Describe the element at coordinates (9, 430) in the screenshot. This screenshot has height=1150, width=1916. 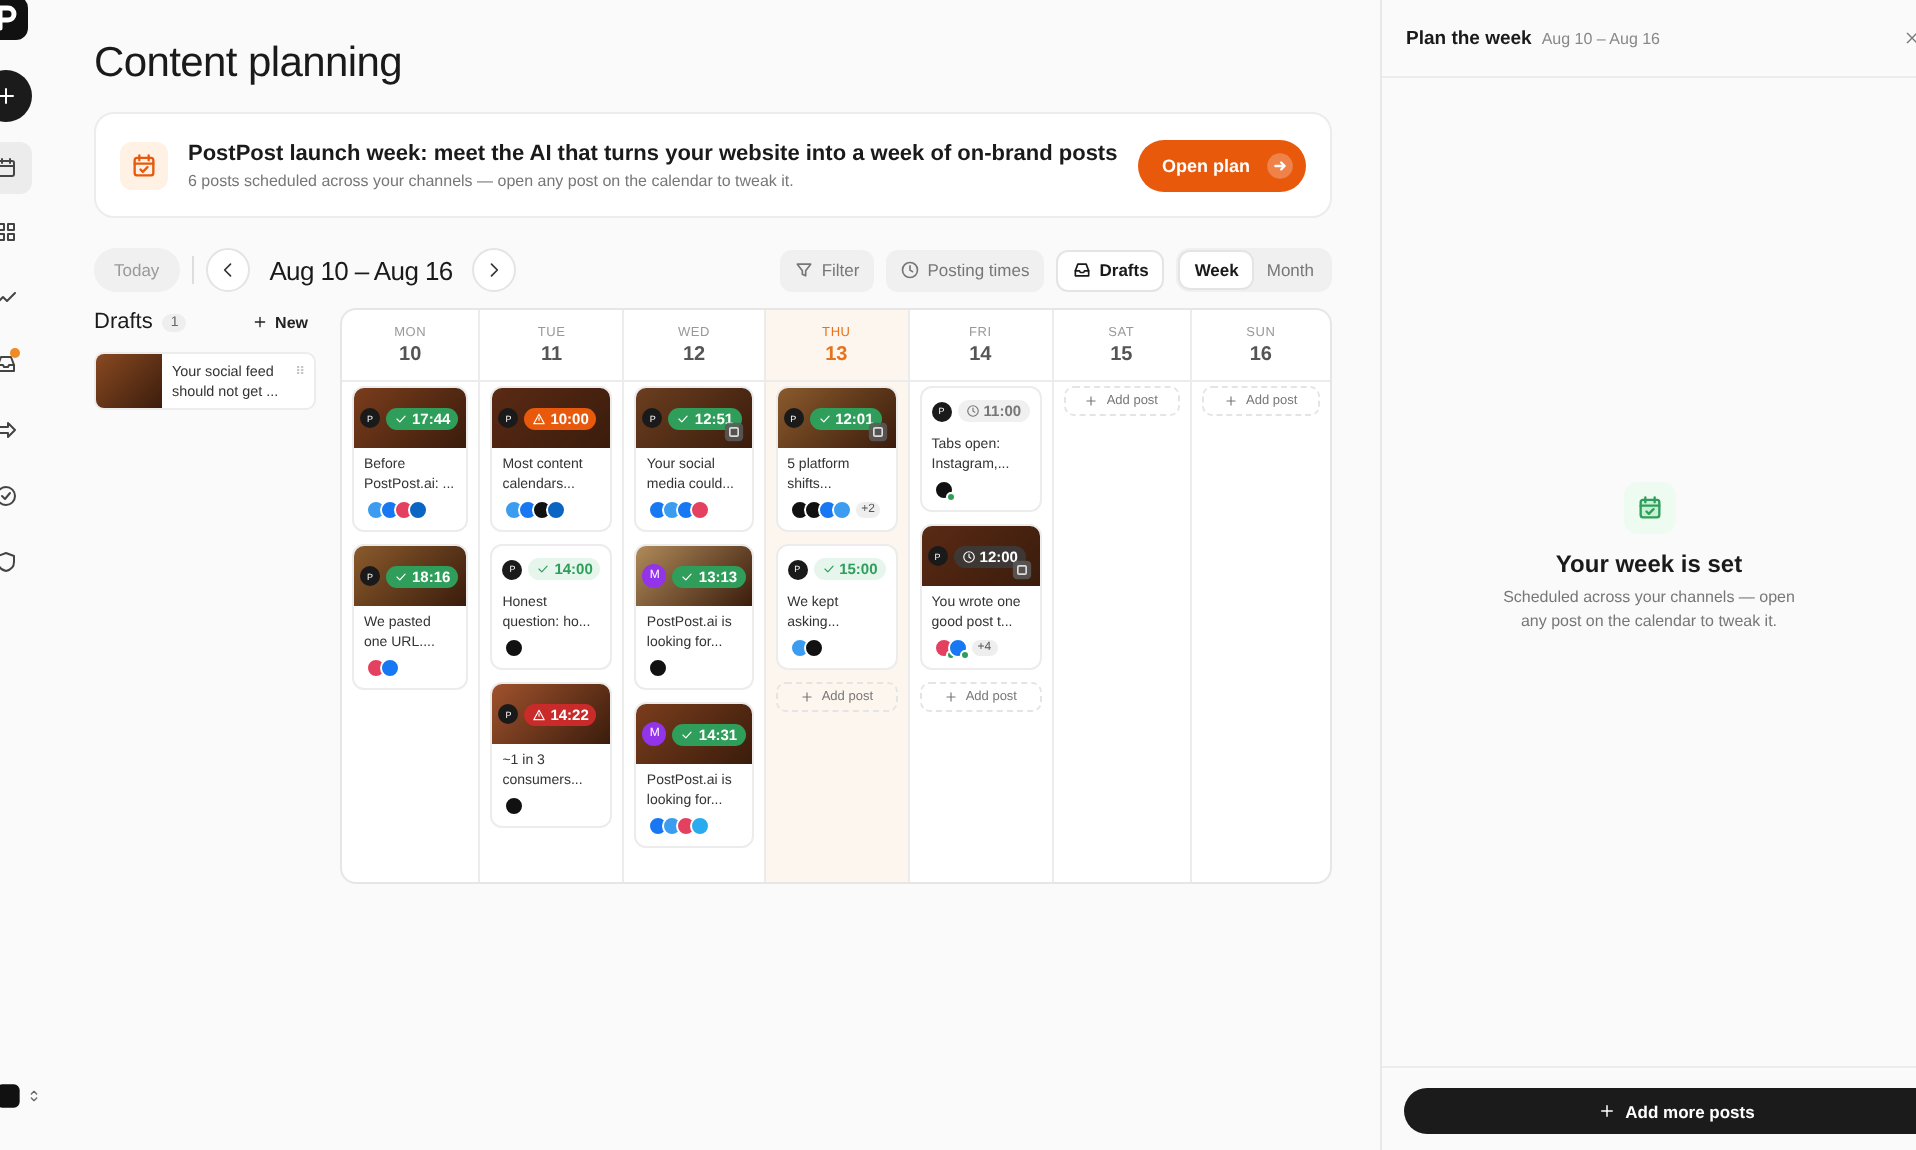
I see `share-icon` at that location.